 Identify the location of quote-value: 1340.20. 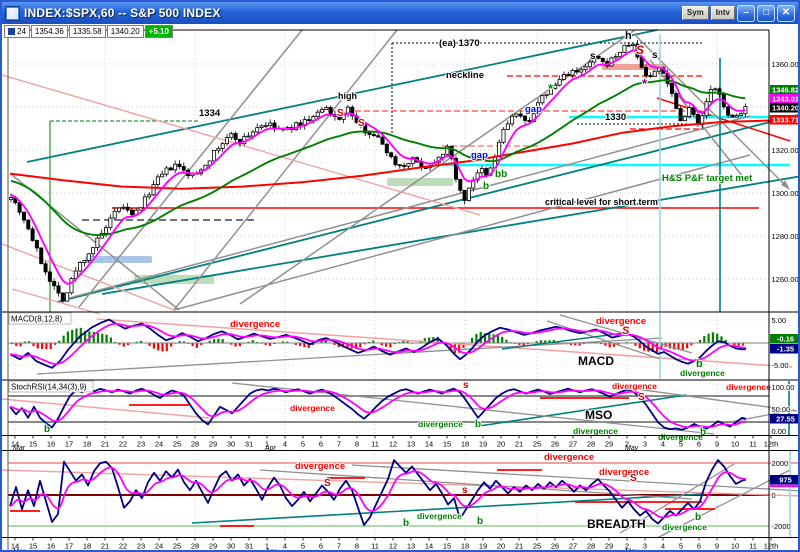
(125, 31).